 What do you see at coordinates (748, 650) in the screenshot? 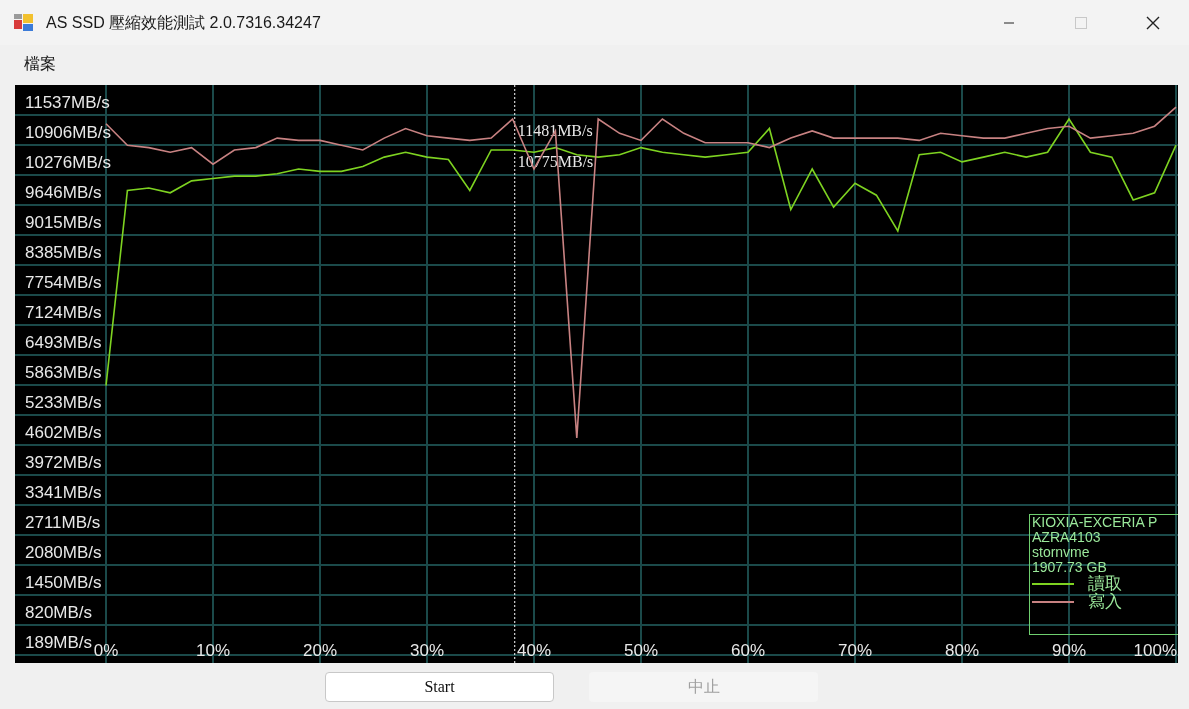
I see `axis-label: 60%` at bounding box center [748, 650].